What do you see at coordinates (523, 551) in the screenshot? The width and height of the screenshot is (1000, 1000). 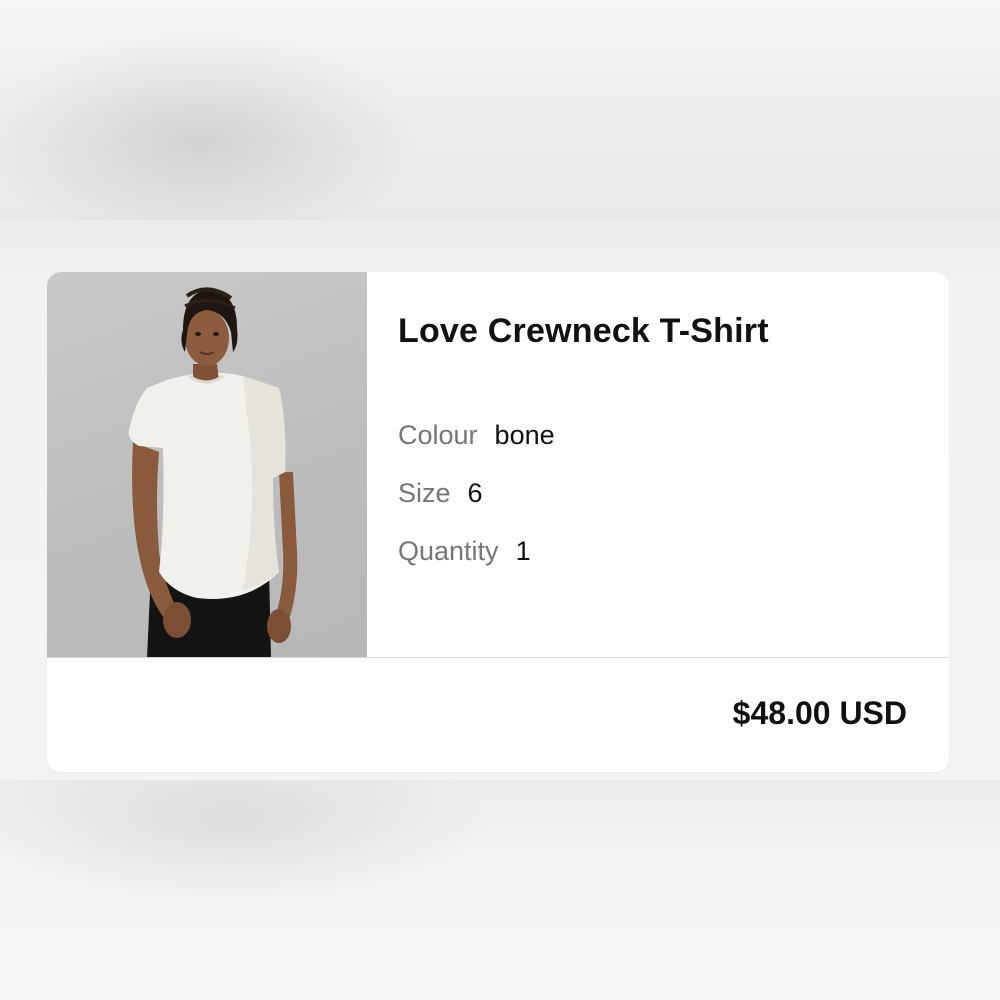 I see `quantity-value: 1` at bounding box center [523, 551].